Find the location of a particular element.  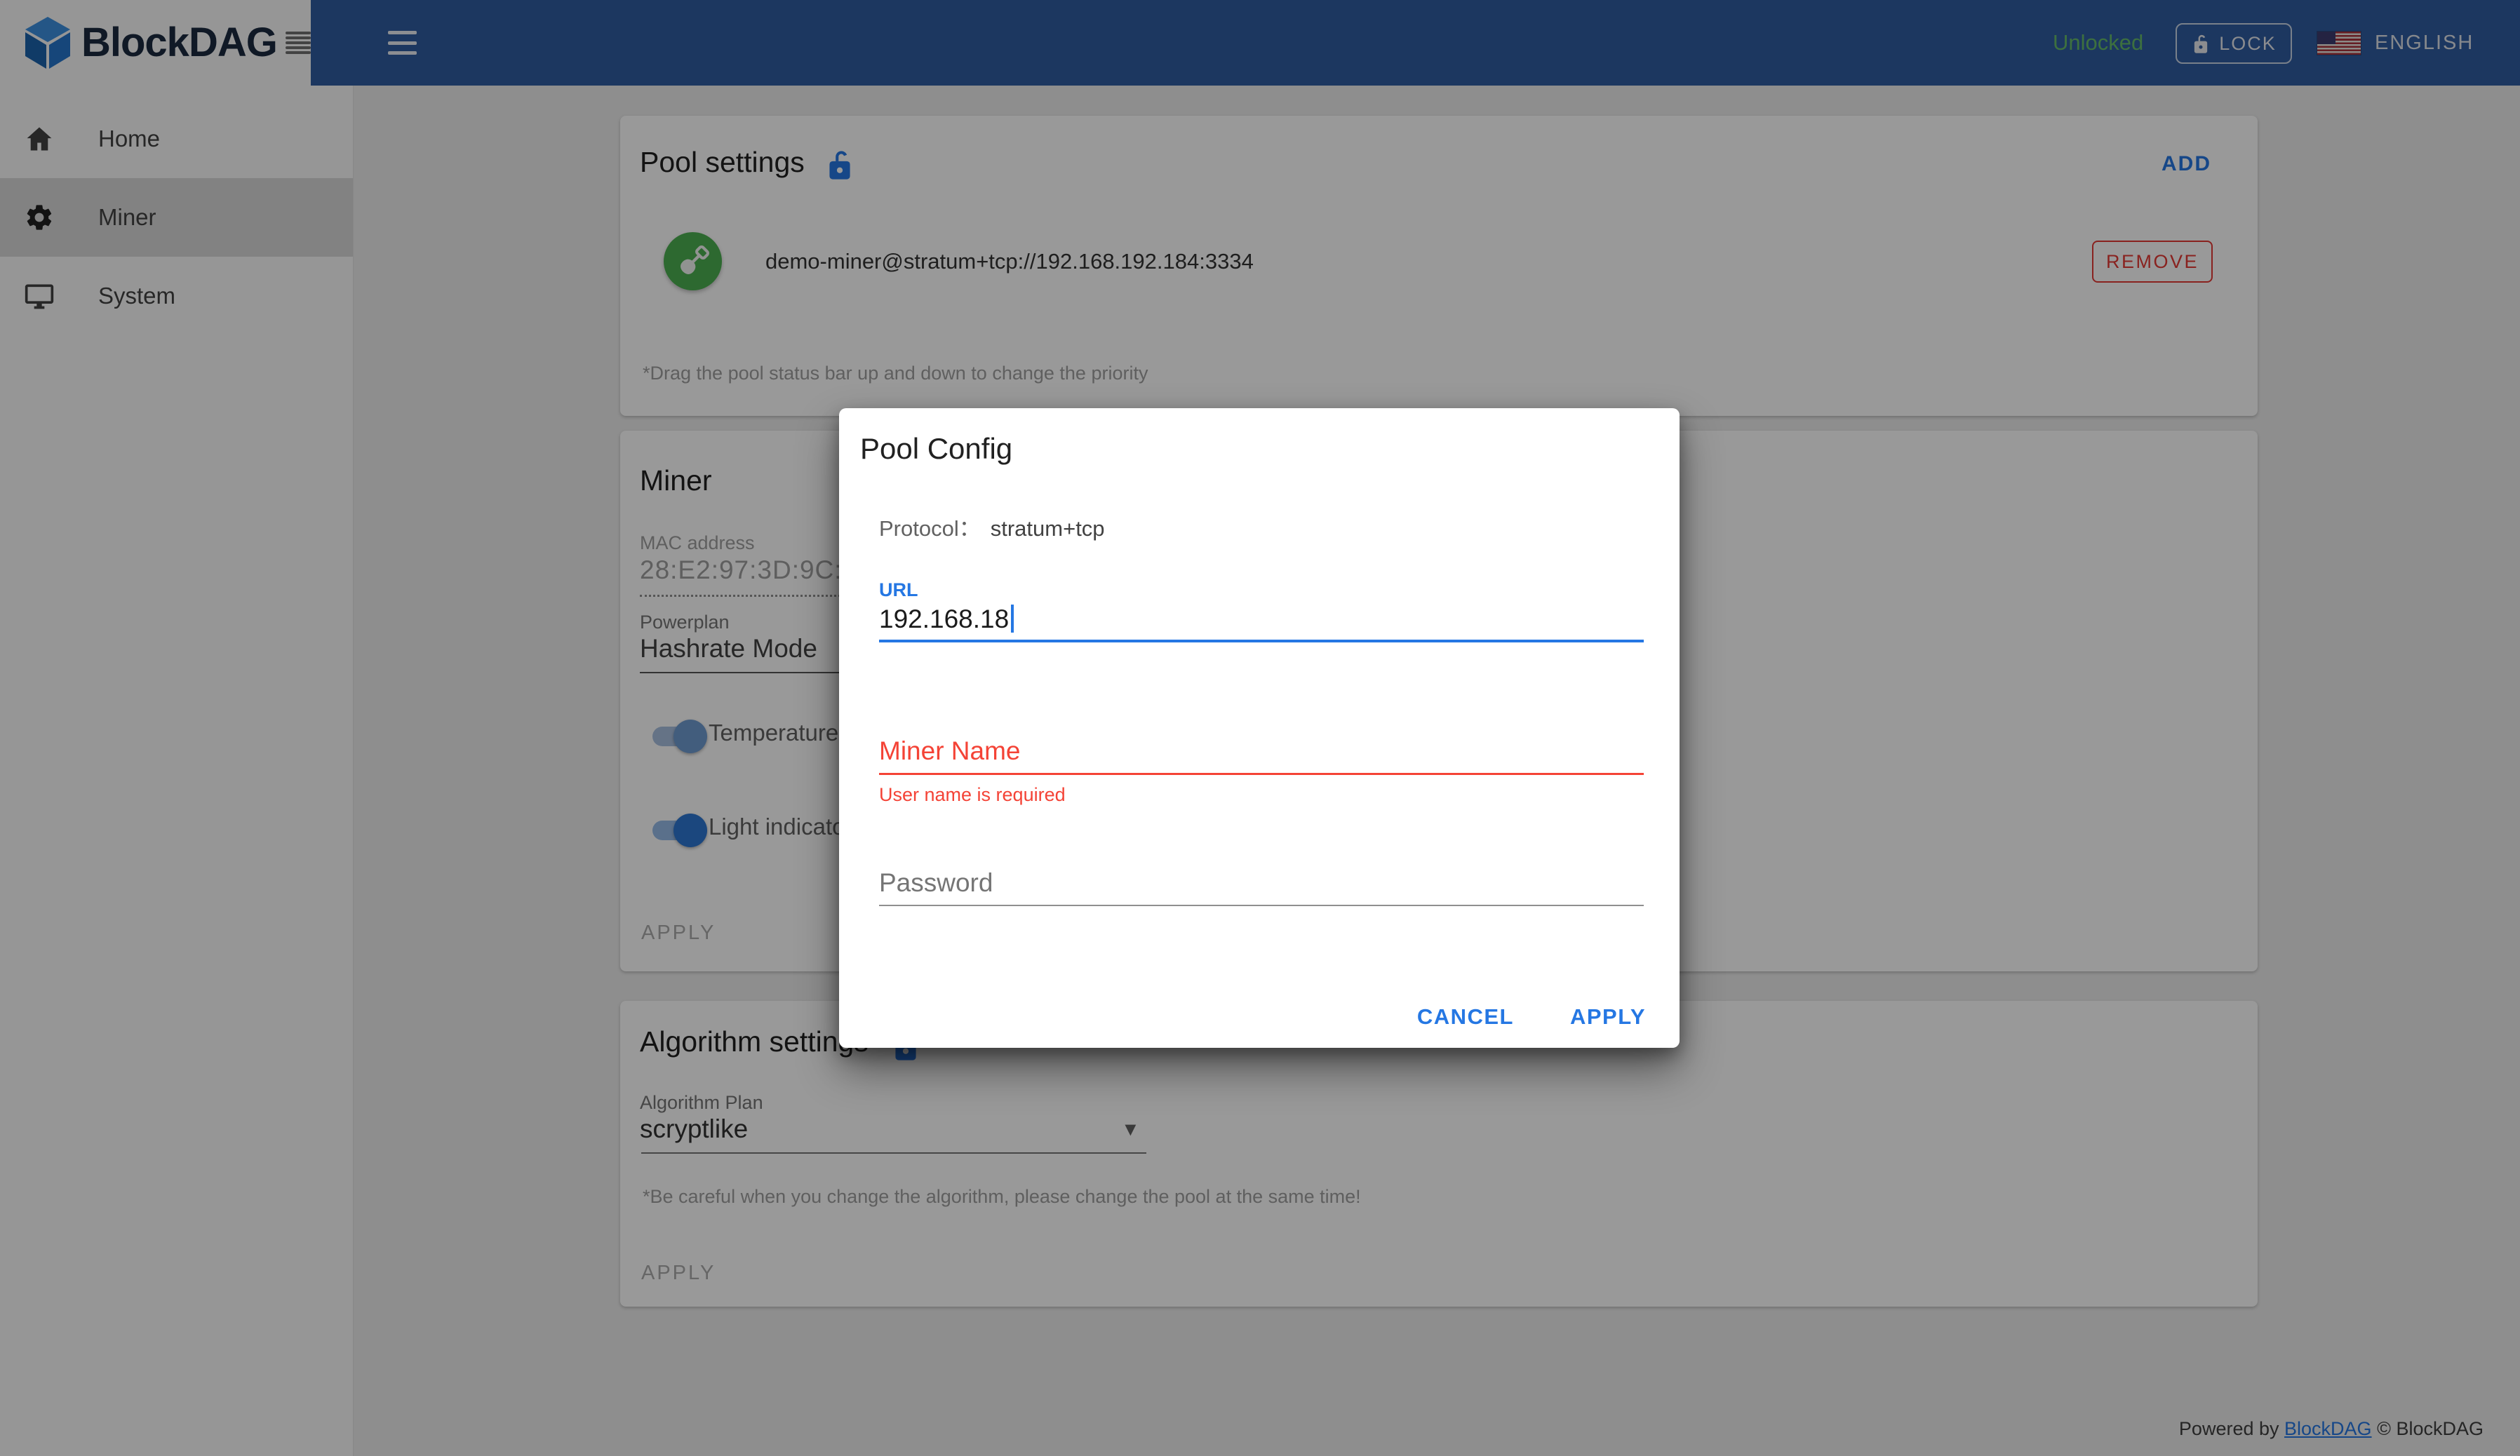

miner-name-error: User name is required is located at coordinates (972, 794).